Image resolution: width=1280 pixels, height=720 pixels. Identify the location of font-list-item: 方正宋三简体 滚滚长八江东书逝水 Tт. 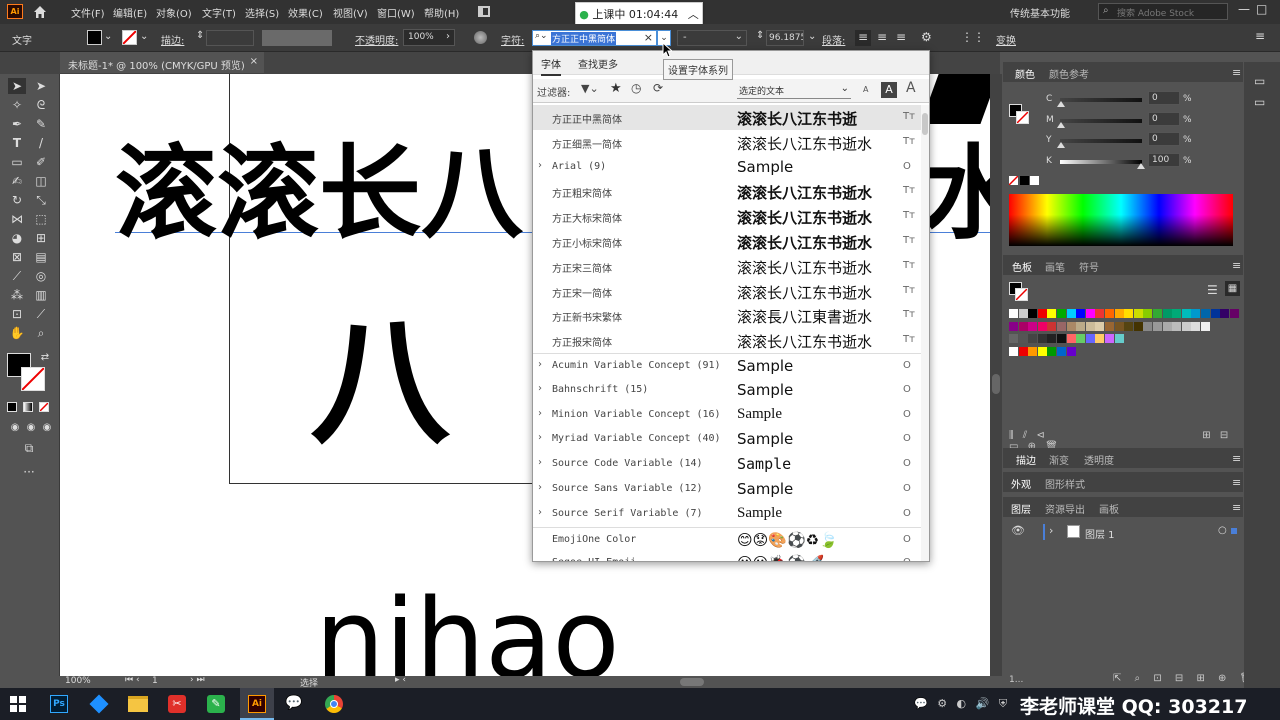
(727, 266).